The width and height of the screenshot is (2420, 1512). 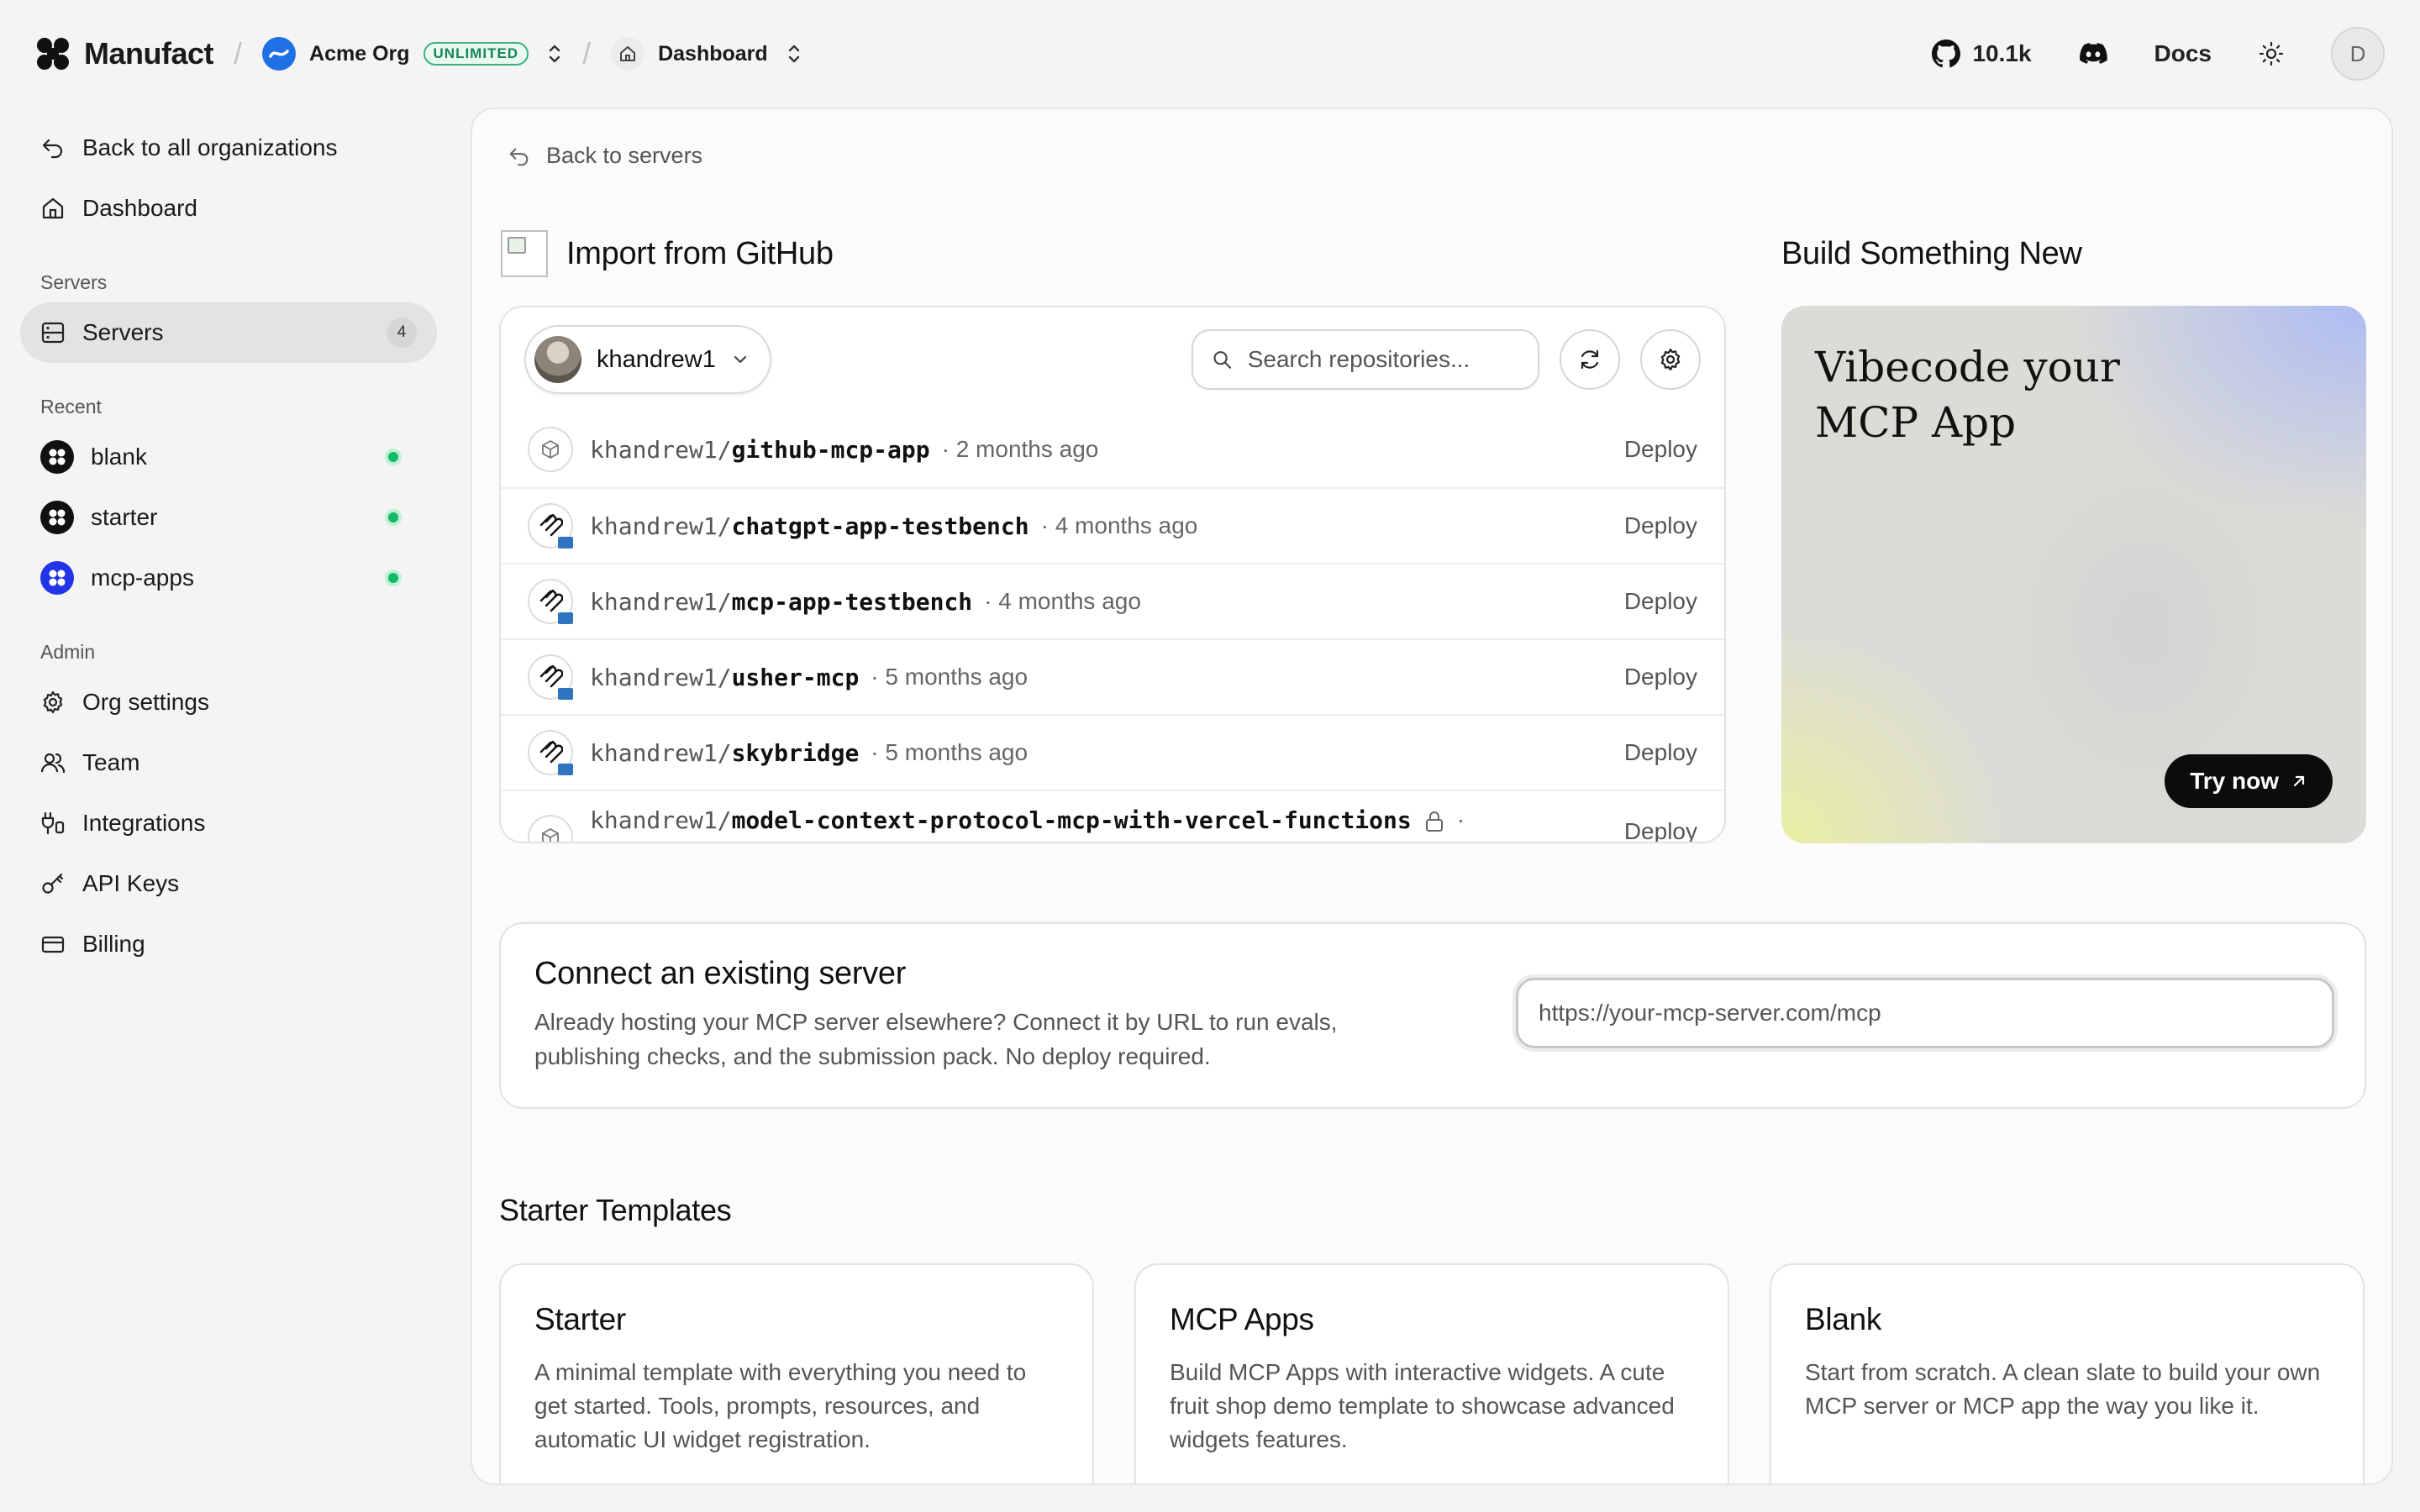 I want to click on arrow-up-right-icon, so click(x=2299, y=781).